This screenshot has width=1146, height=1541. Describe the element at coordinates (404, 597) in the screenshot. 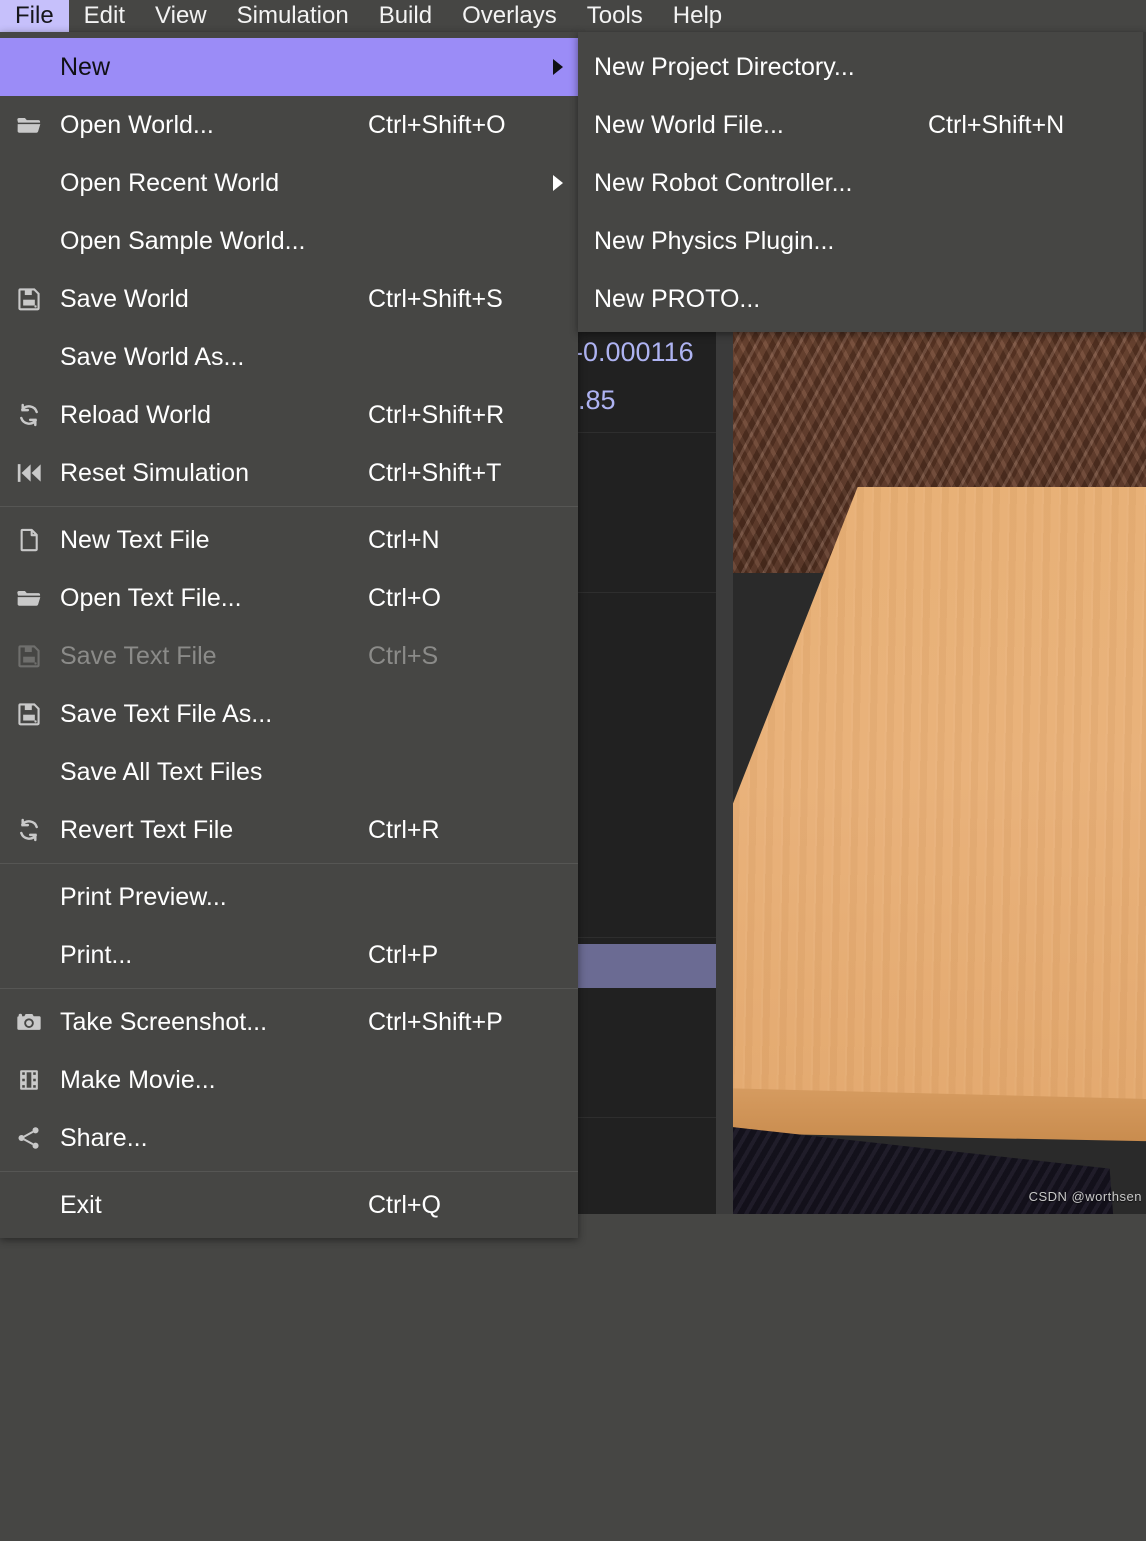

I see `menu-item-shortcut: Ctrl+O` at that location.